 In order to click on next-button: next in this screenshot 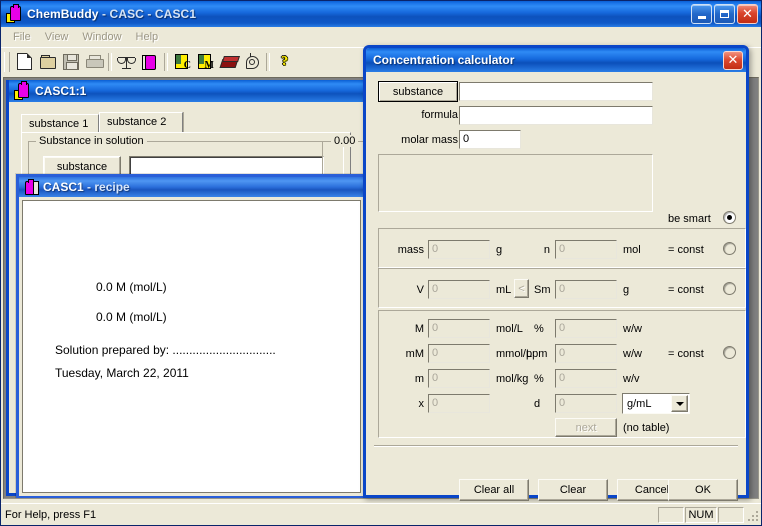, I will do `click(586, 427)`.